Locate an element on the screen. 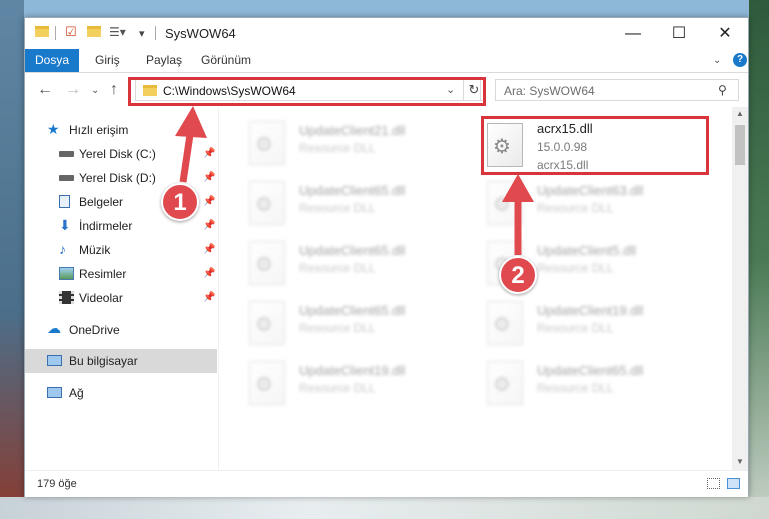 The image size is (769, 519). step-badge-2: 2 is located at coordinates (518, 275).